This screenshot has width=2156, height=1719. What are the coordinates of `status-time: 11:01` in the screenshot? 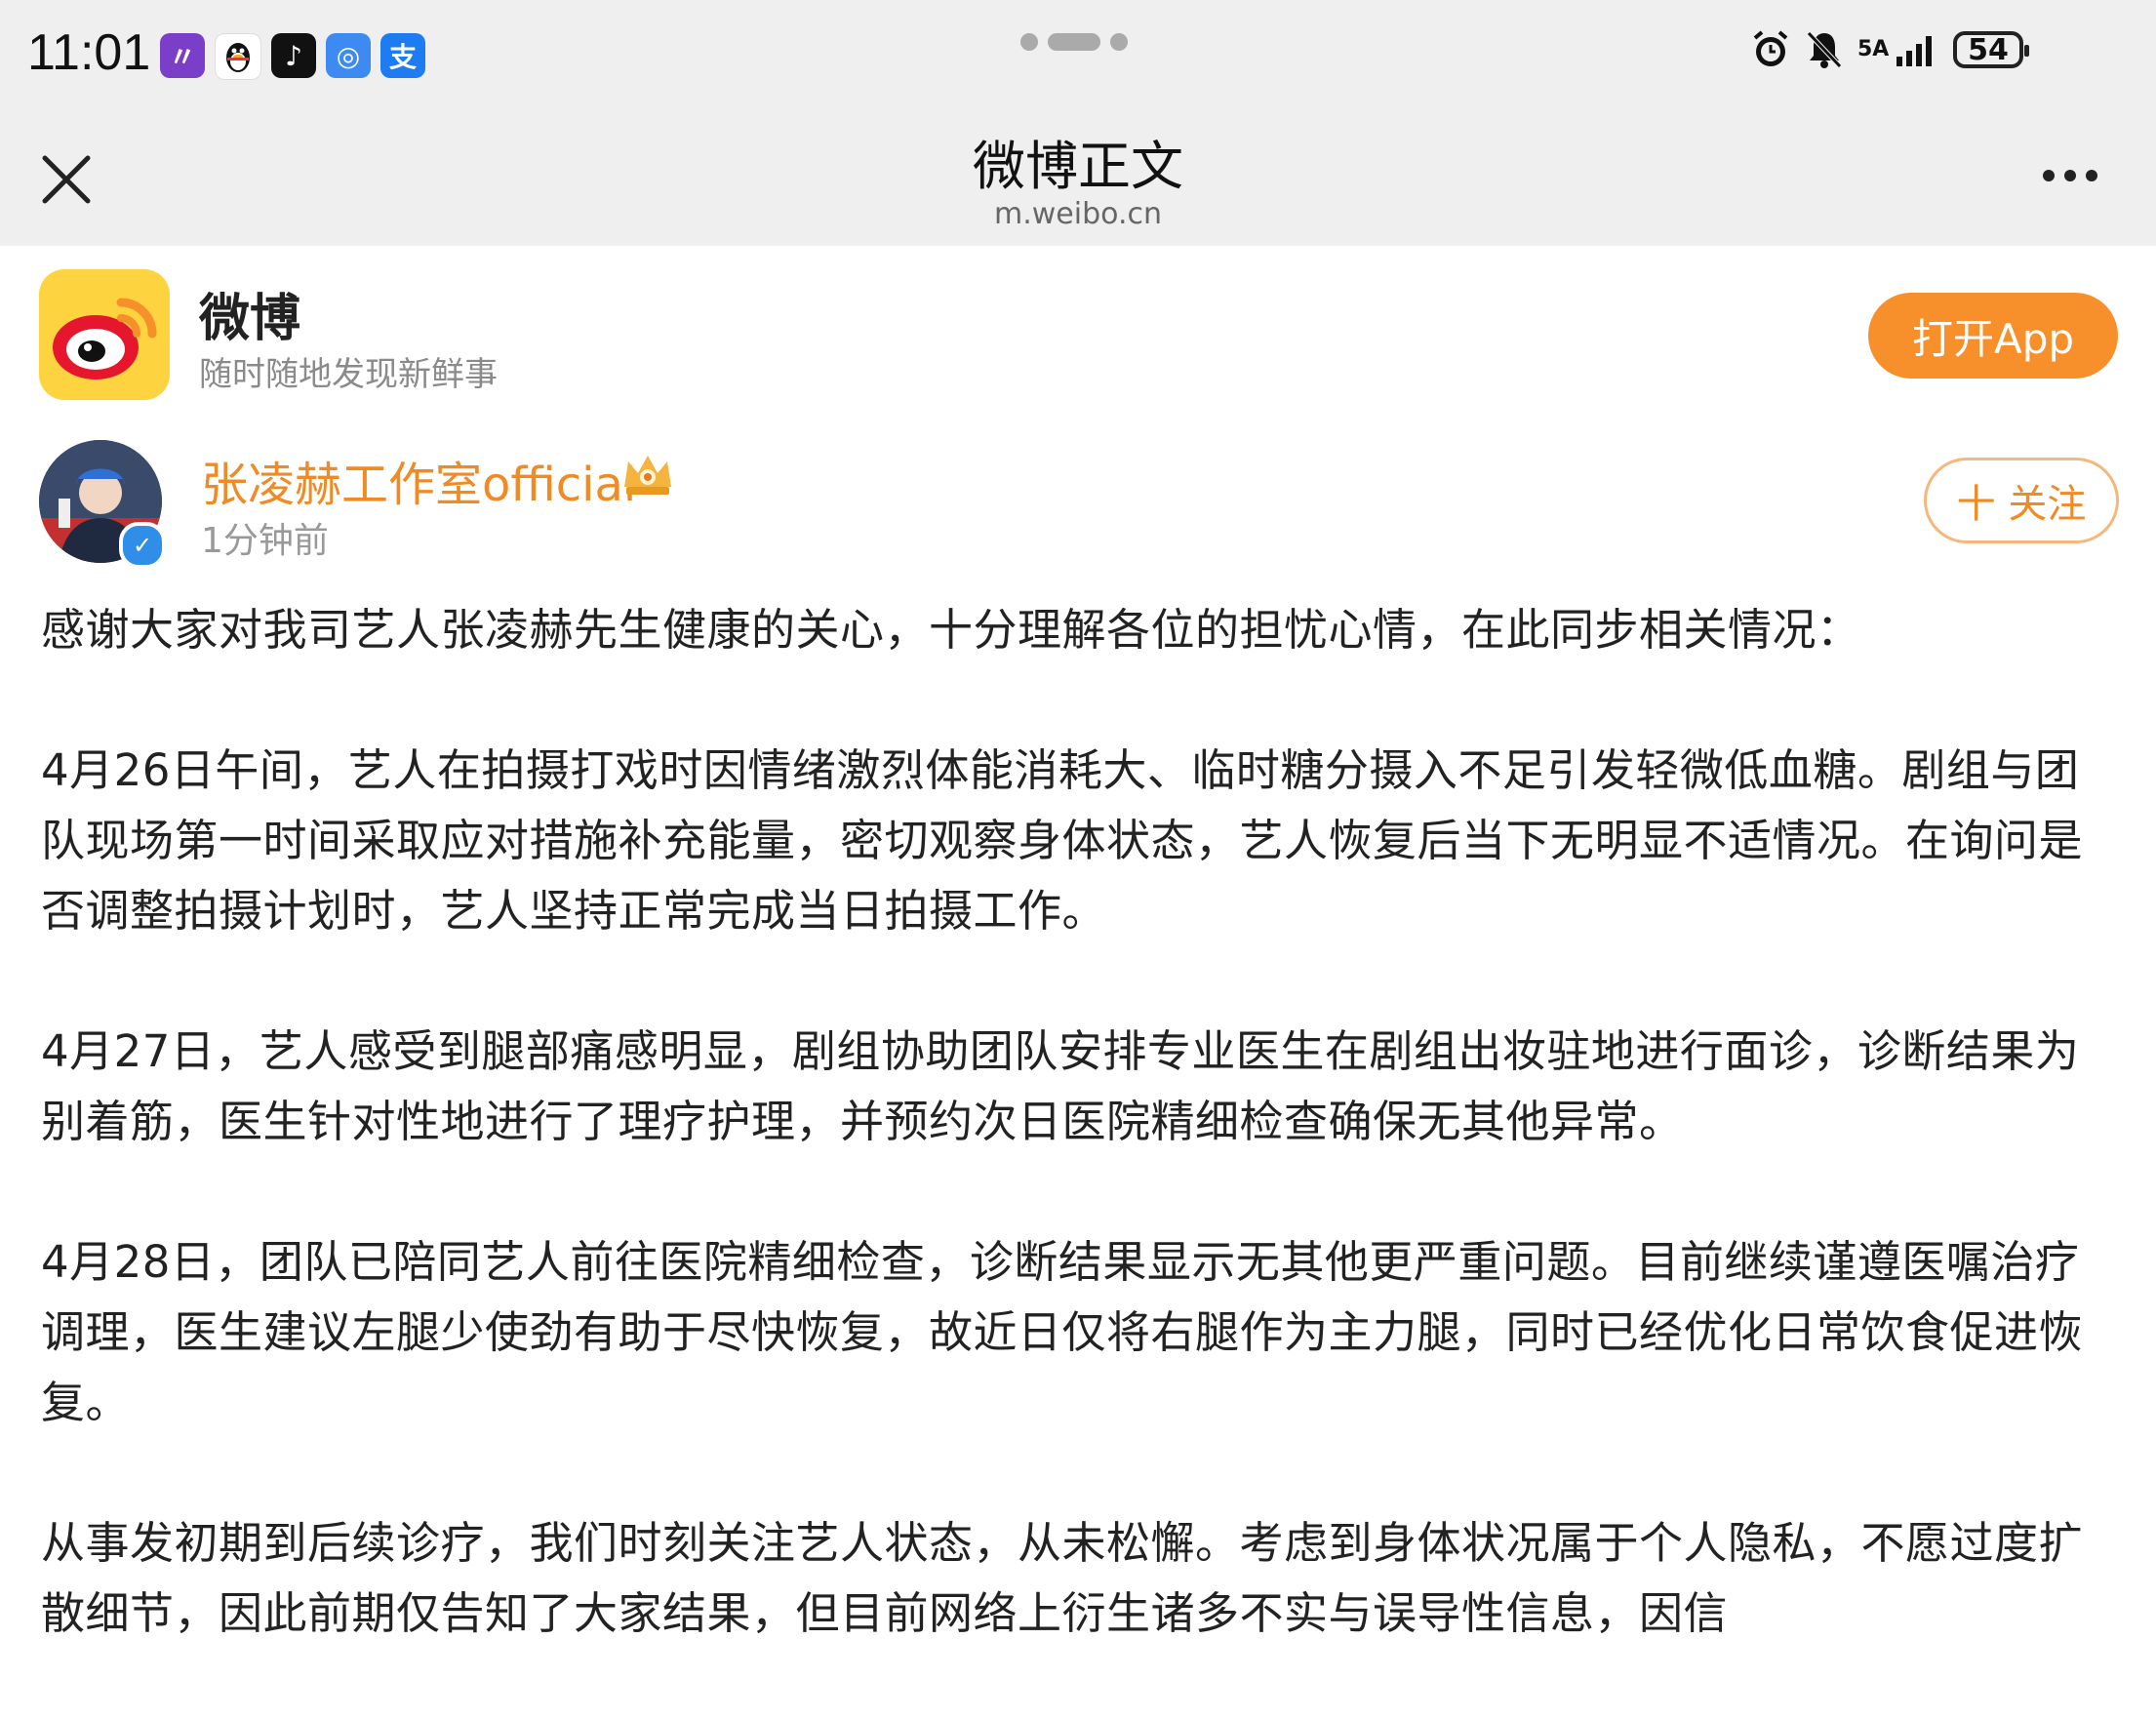 It's located at (89, 52).